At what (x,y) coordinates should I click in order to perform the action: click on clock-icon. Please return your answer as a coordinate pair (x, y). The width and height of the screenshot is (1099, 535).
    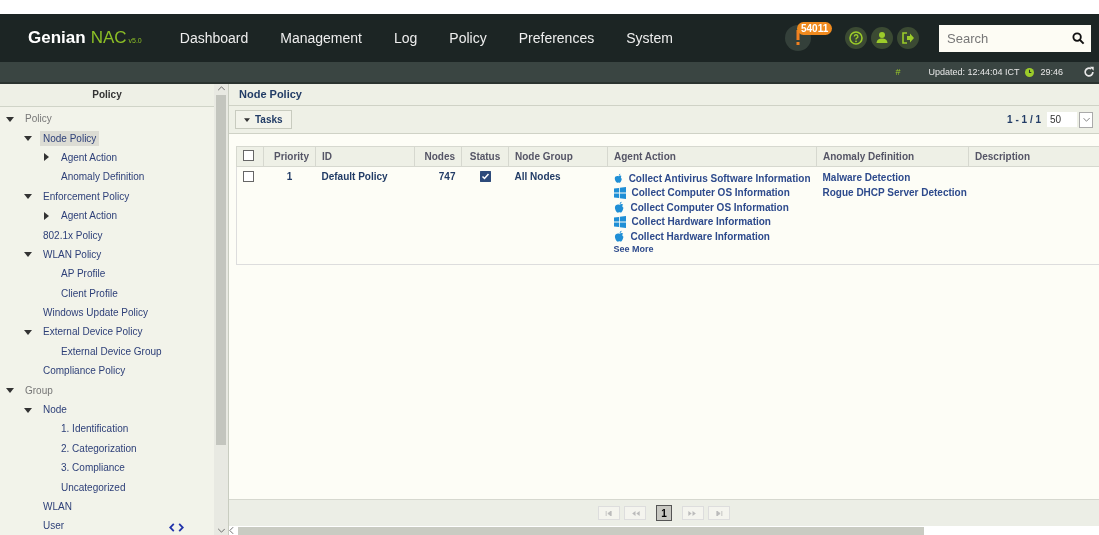
    Looking at the image, I should click on (1030, 72).